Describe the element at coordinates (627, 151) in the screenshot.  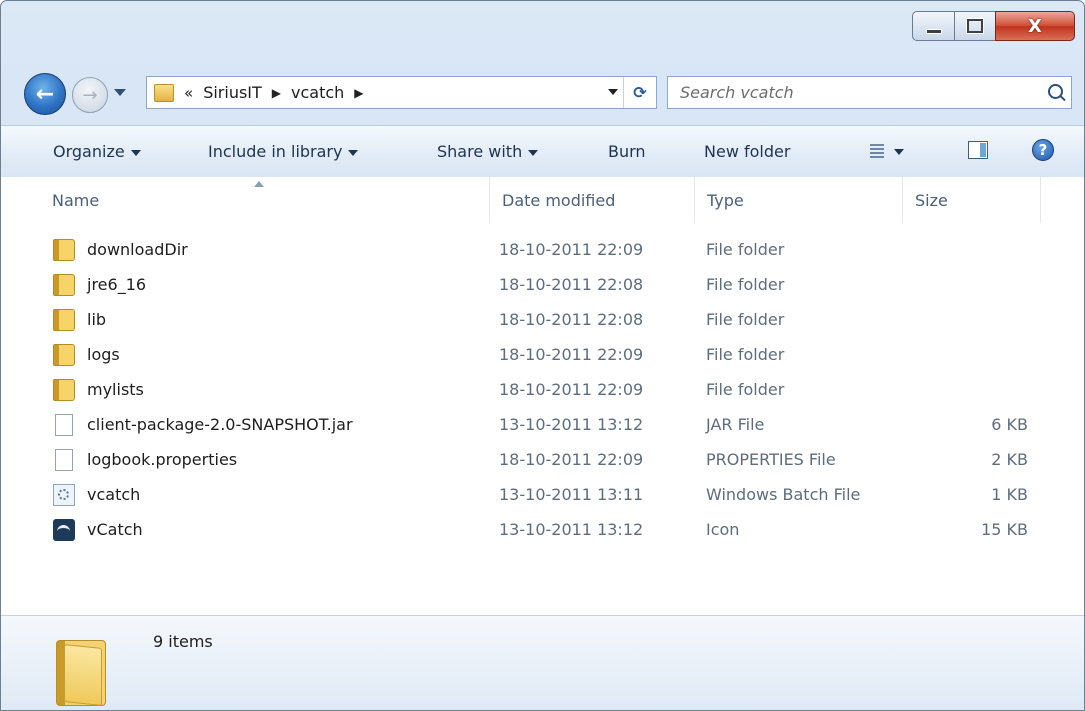
I see `burn-button: Burn` at that location.